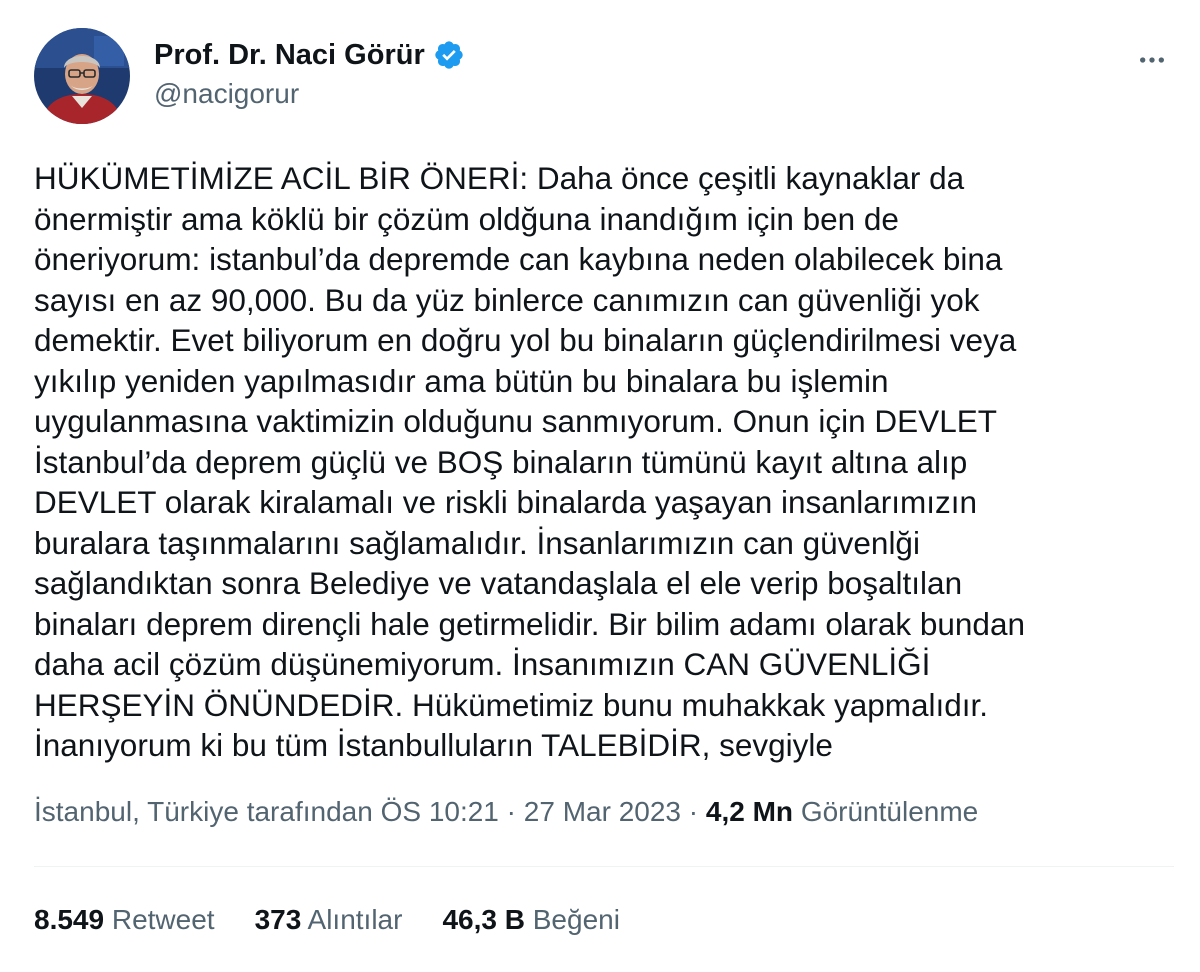  What do you see at coordinates (449, 55) in the screenshot?
I see `verified-badge-icon` at bounding box center [449, 55].